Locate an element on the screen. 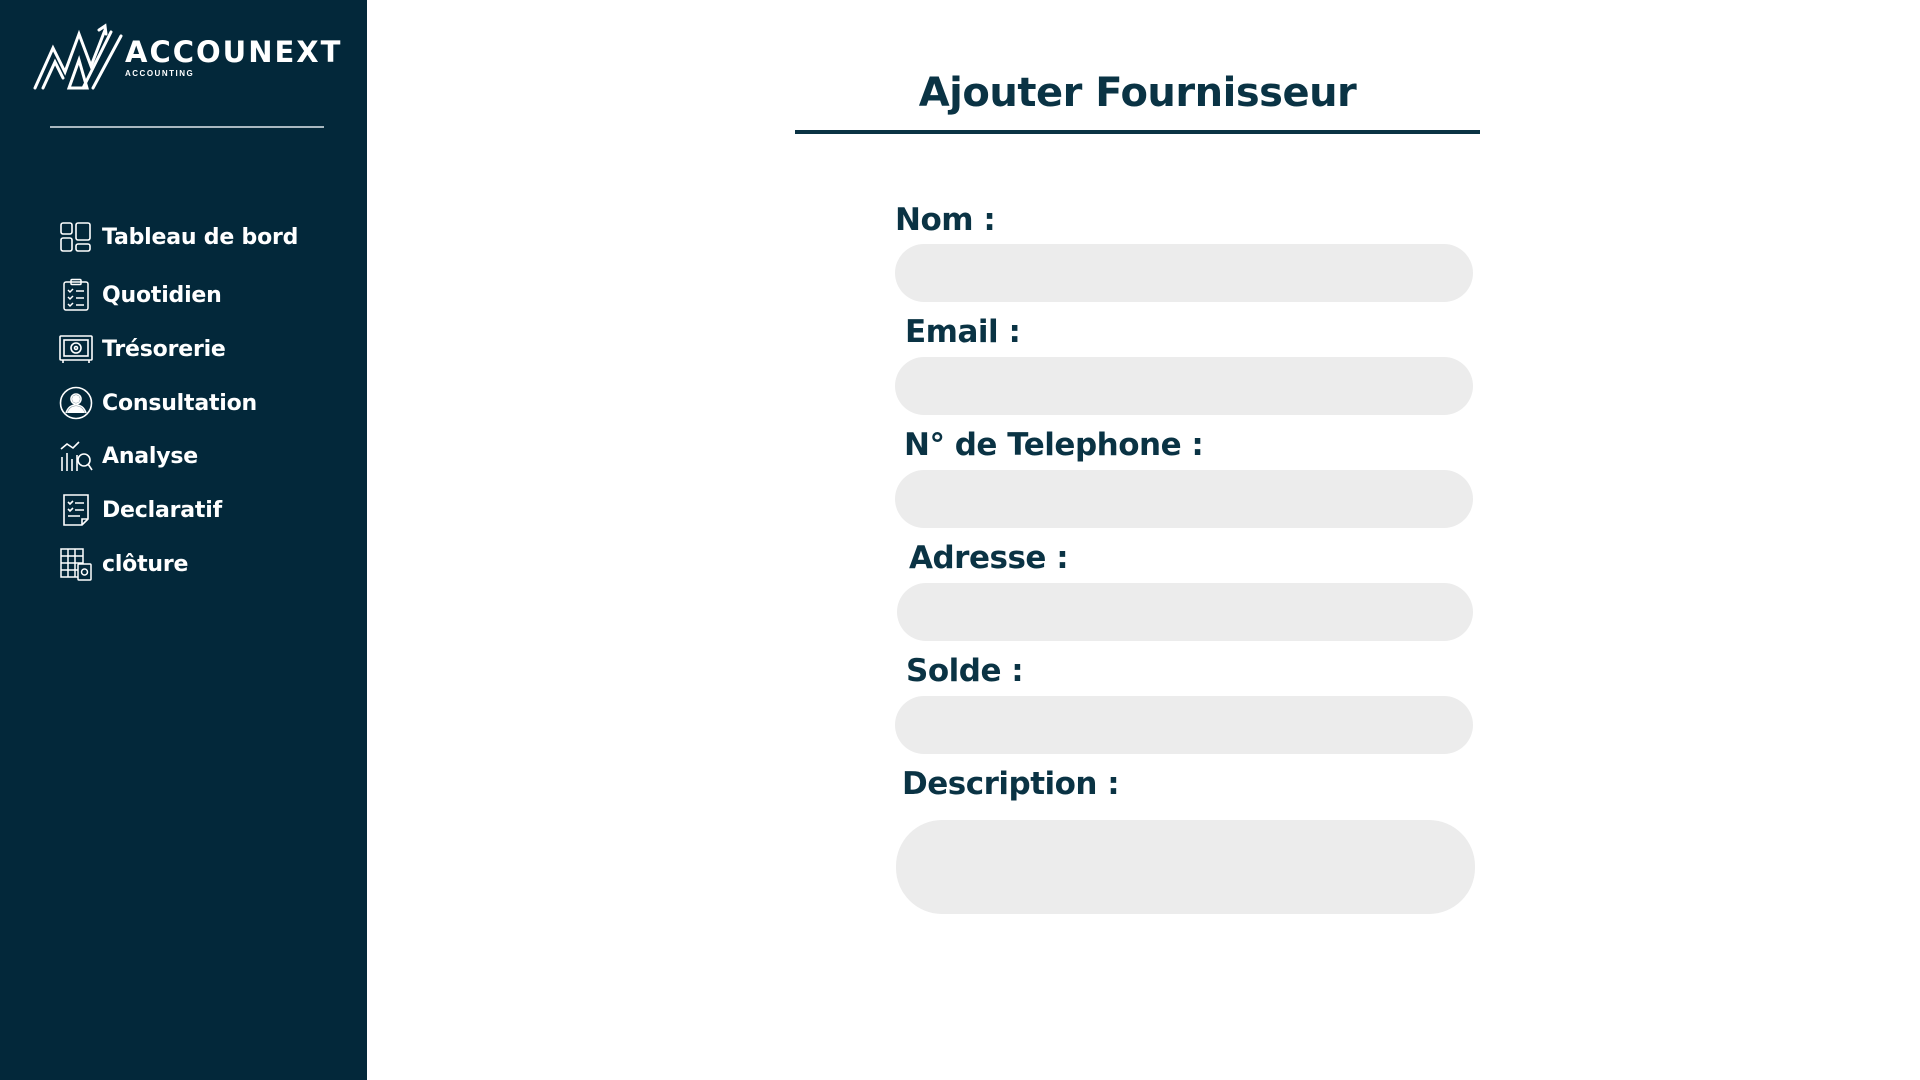  safe-icon is located at coordinates (76, 349).